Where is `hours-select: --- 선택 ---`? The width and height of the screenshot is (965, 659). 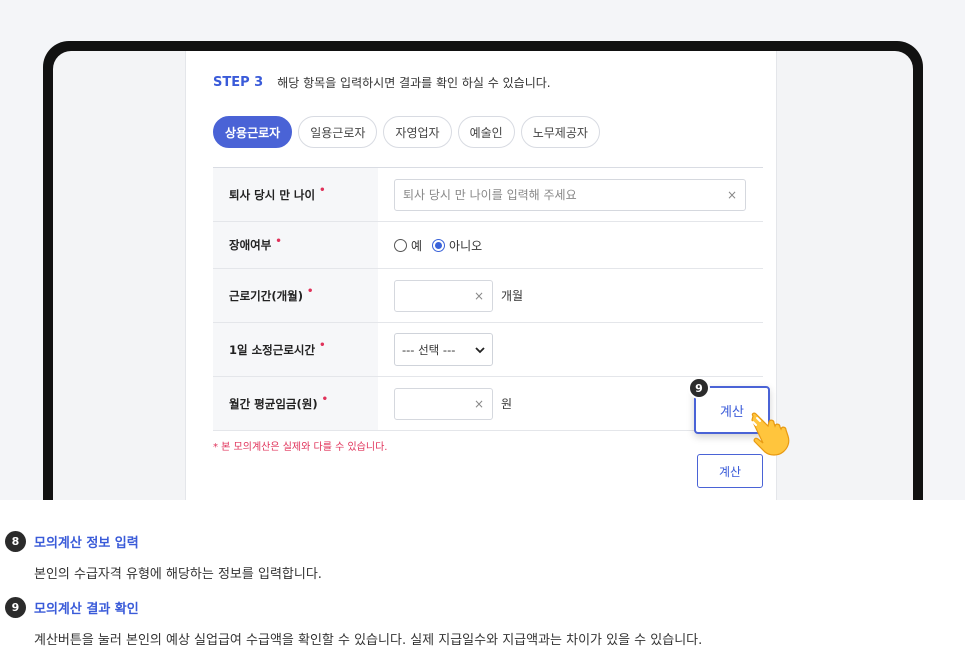 hours-select: --- 선택 --- is located at coordinates (443, 349).